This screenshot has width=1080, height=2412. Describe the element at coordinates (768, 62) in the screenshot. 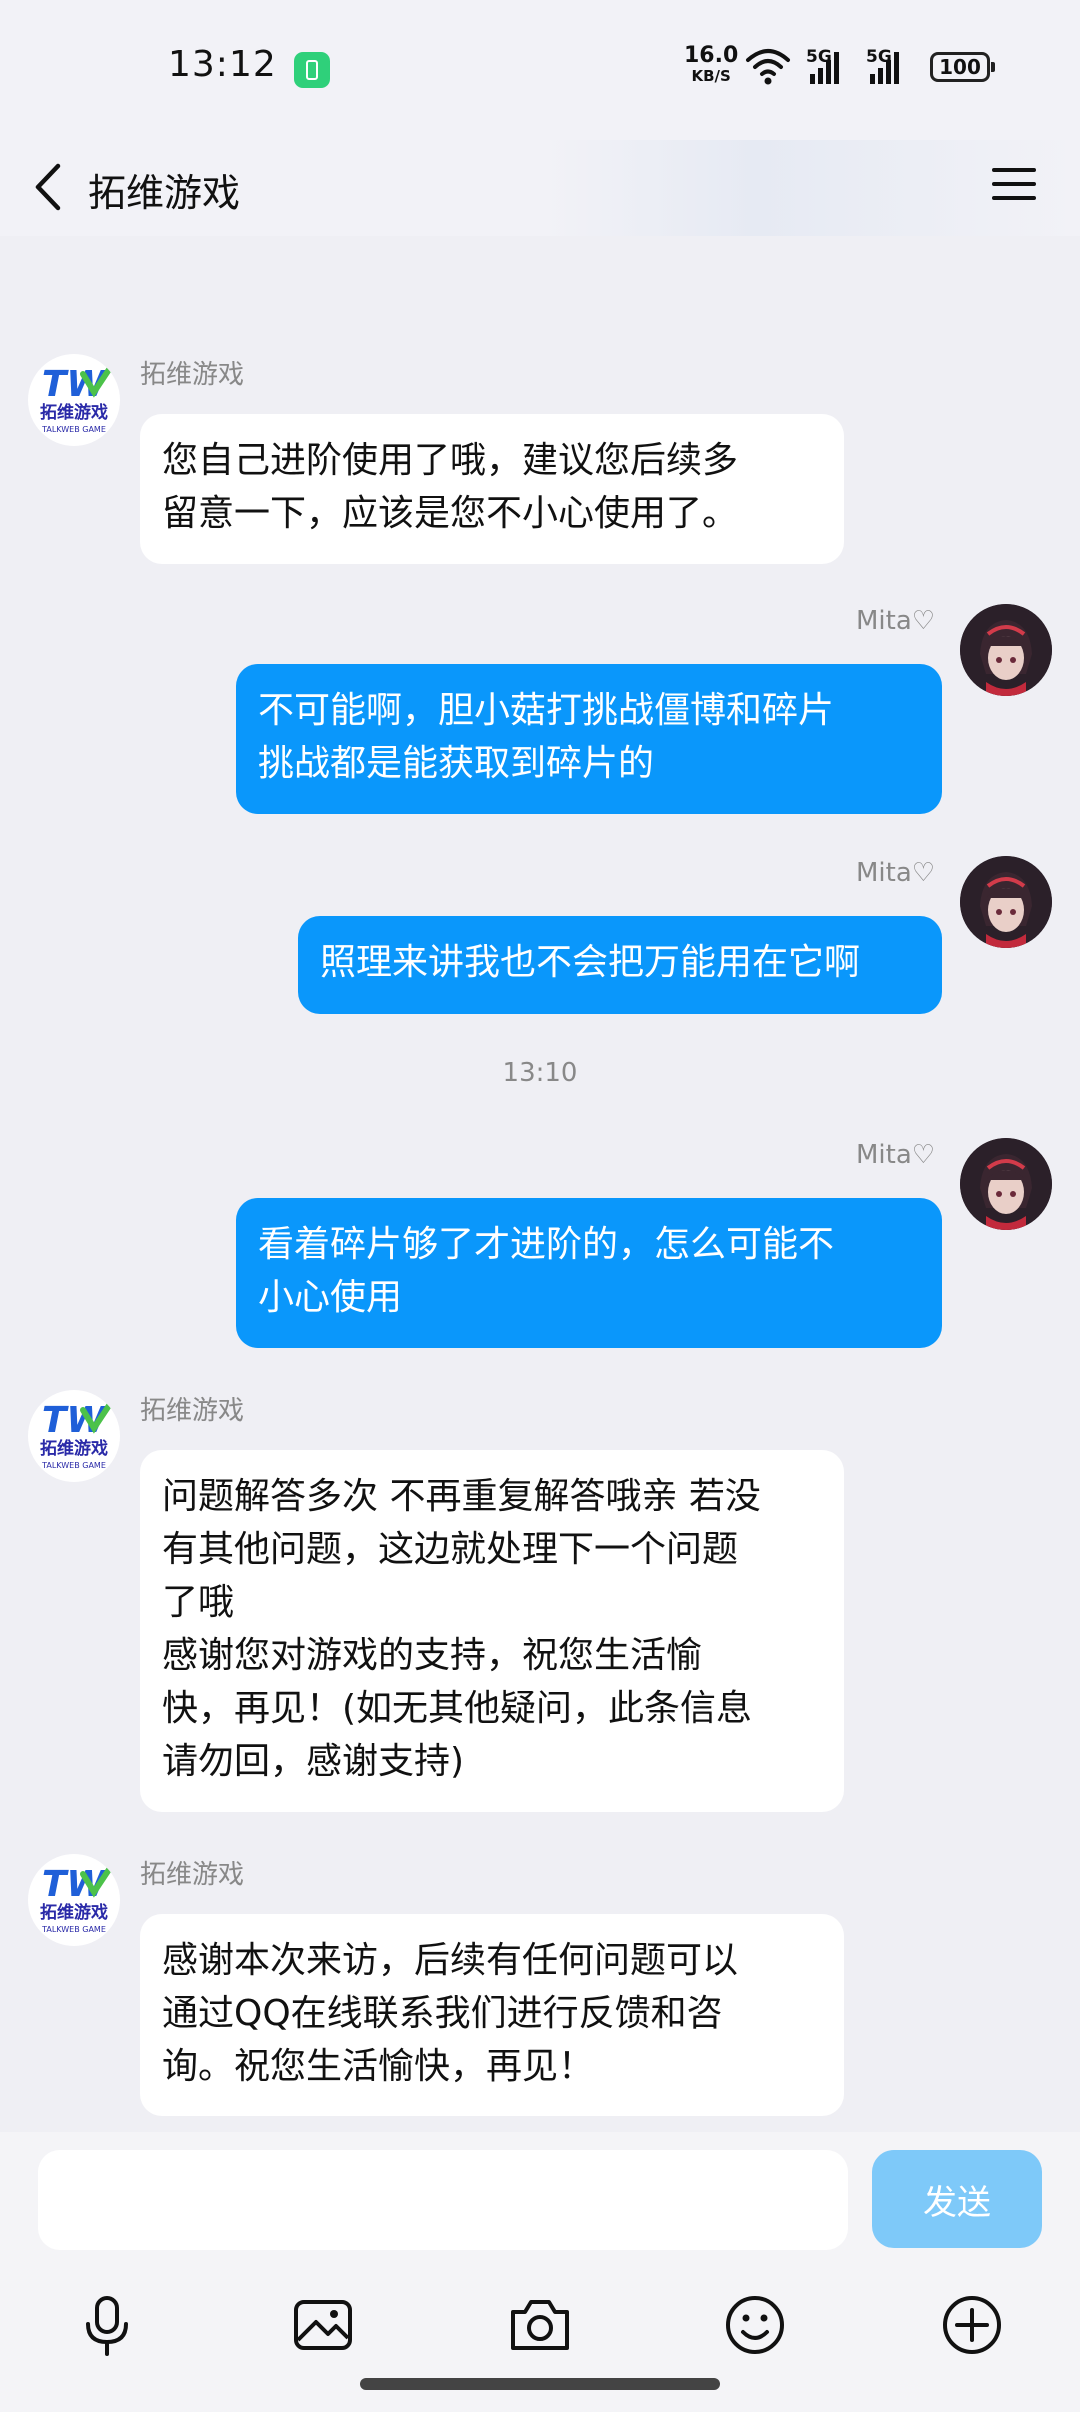

I see `wifi-icon` at that location.